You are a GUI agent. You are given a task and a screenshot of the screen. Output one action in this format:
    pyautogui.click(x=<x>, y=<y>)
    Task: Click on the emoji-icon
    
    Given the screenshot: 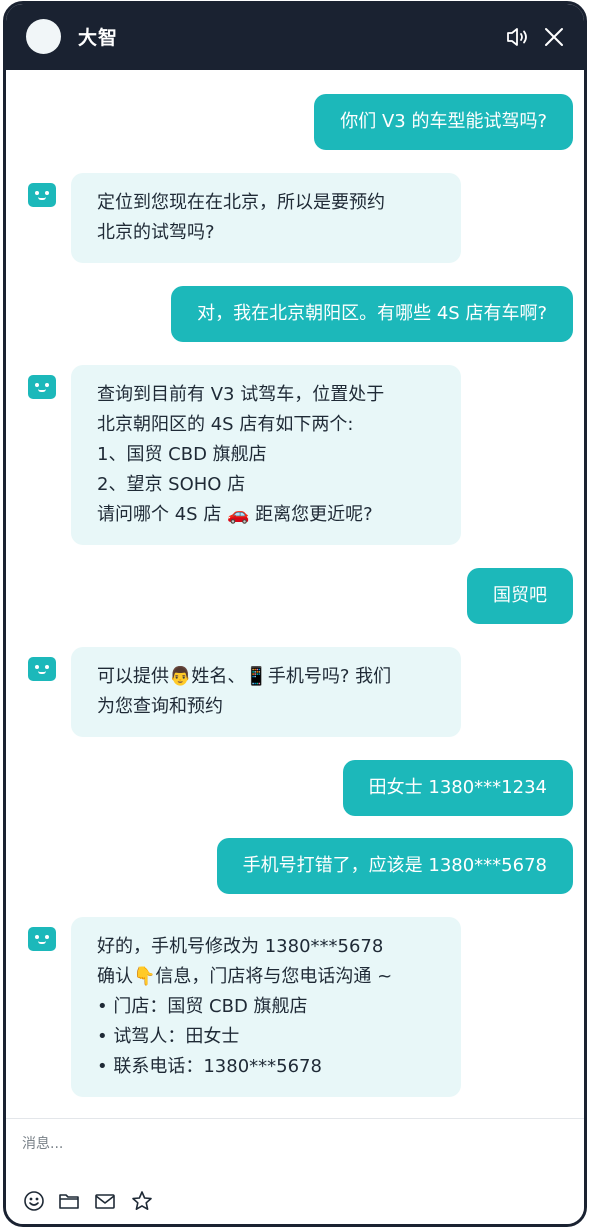 What is the action you would take?
    pyautogui.click(x=34, y=1201)
    